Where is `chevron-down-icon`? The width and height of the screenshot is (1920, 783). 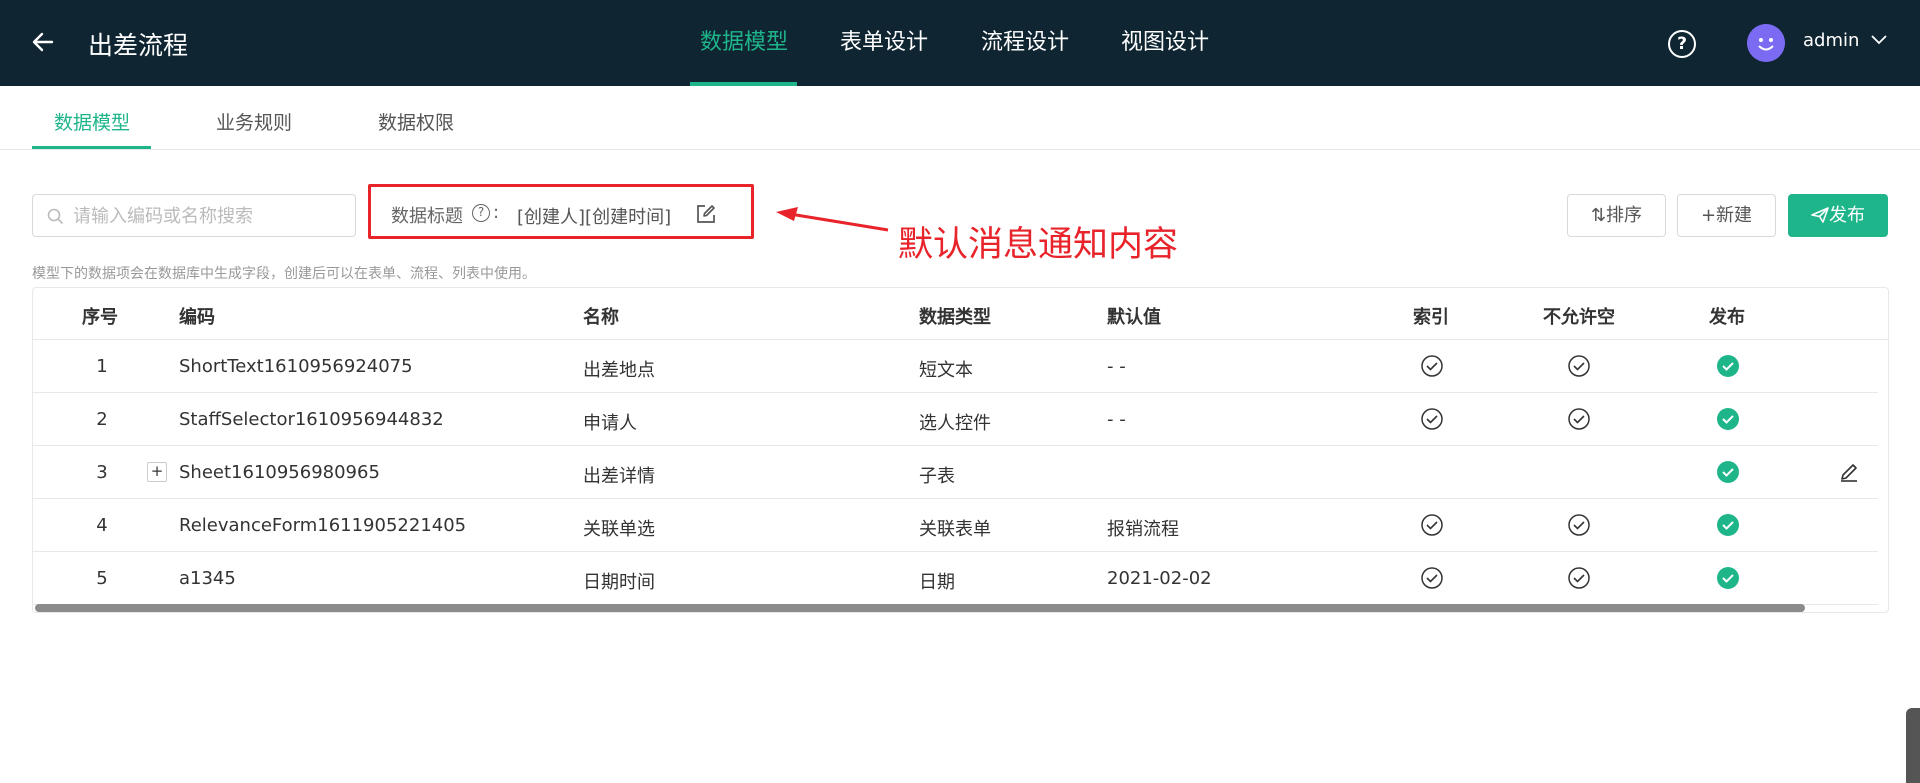 chevron-down-icon is located at coordinates (1879, 40).